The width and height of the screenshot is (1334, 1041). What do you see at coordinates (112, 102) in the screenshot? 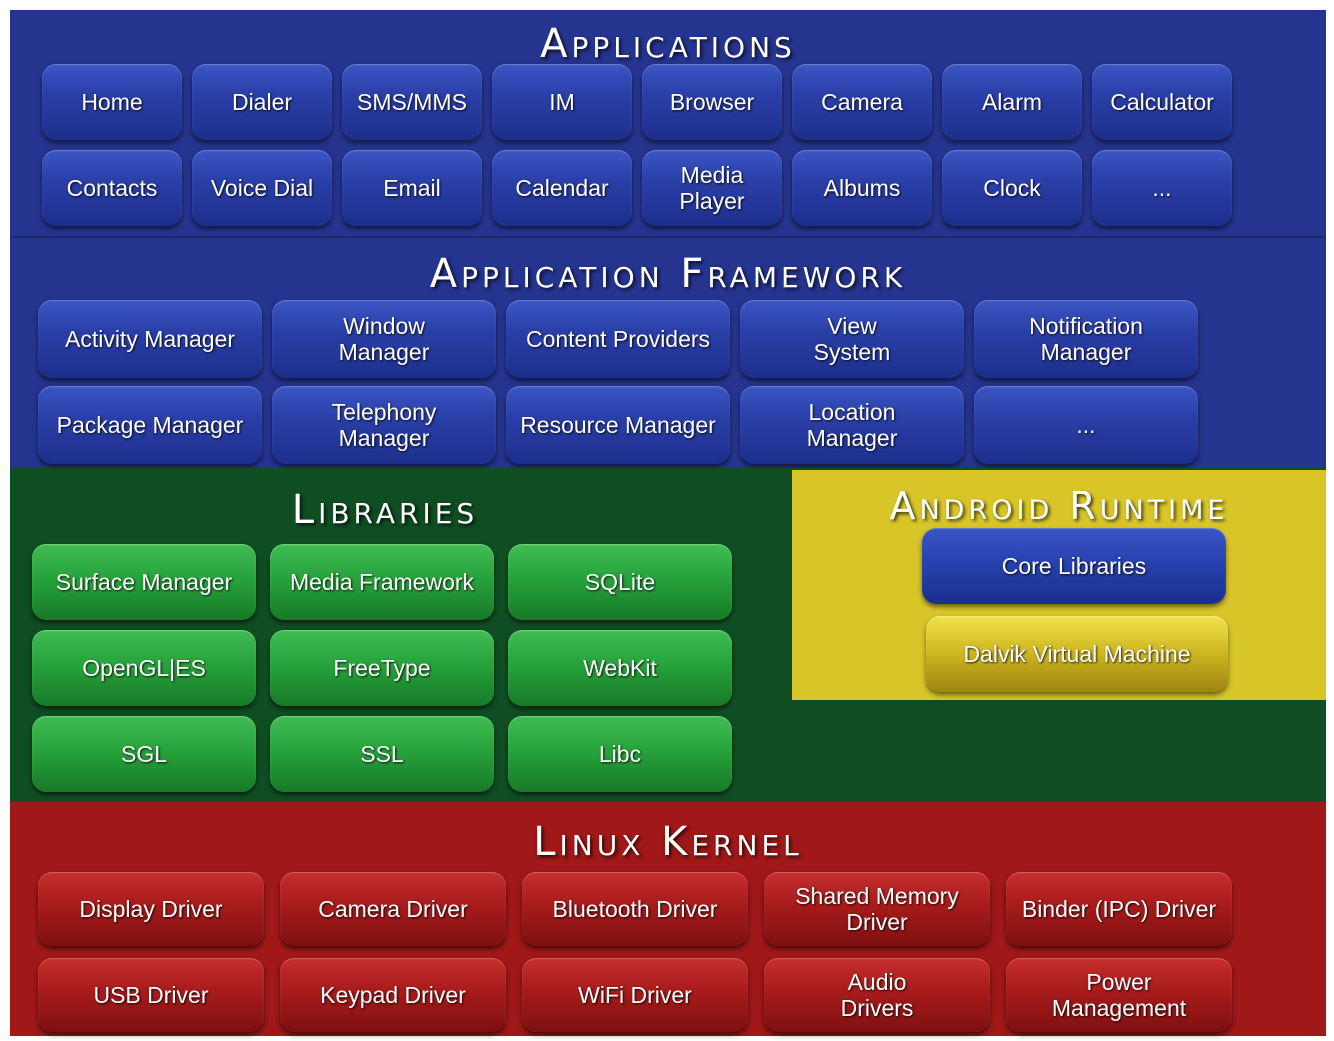
I see `applications-box-home: Home` at bounding box center [112, 102].